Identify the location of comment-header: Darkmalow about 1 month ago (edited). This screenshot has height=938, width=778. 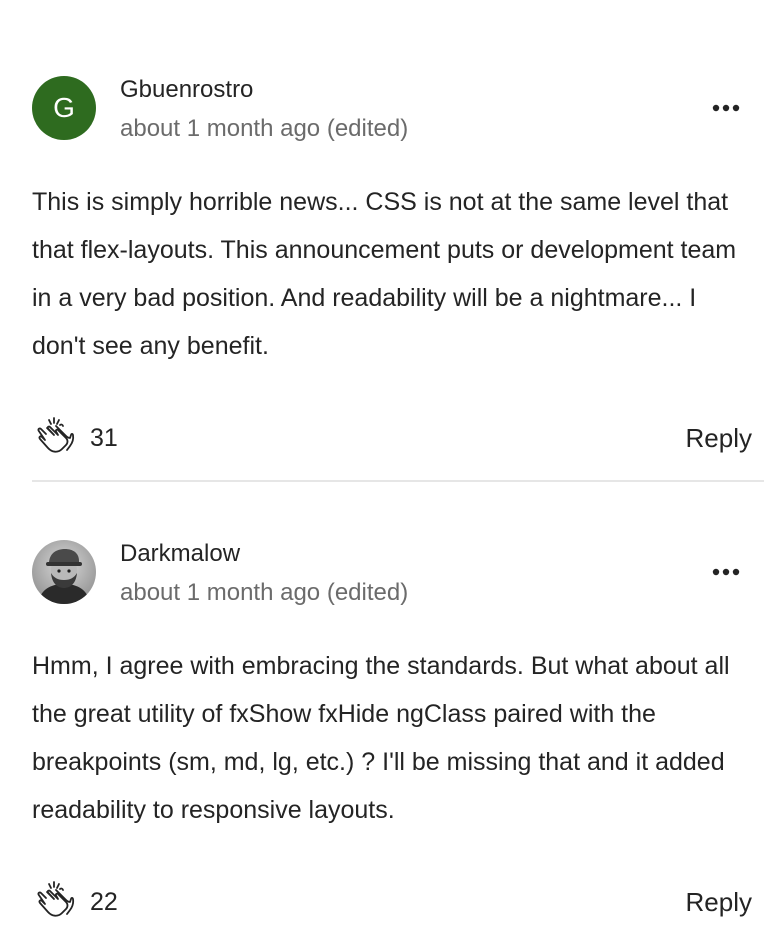
(392, 573).